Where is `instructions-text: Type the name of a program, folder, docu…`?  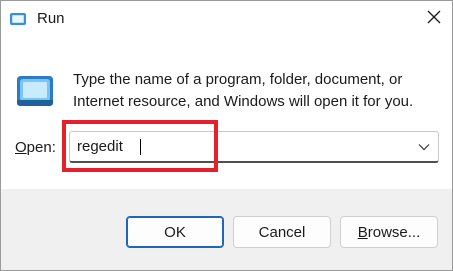 instructions-text: Type the name of a program, folder, docu… is located at coordinates (259, 91).